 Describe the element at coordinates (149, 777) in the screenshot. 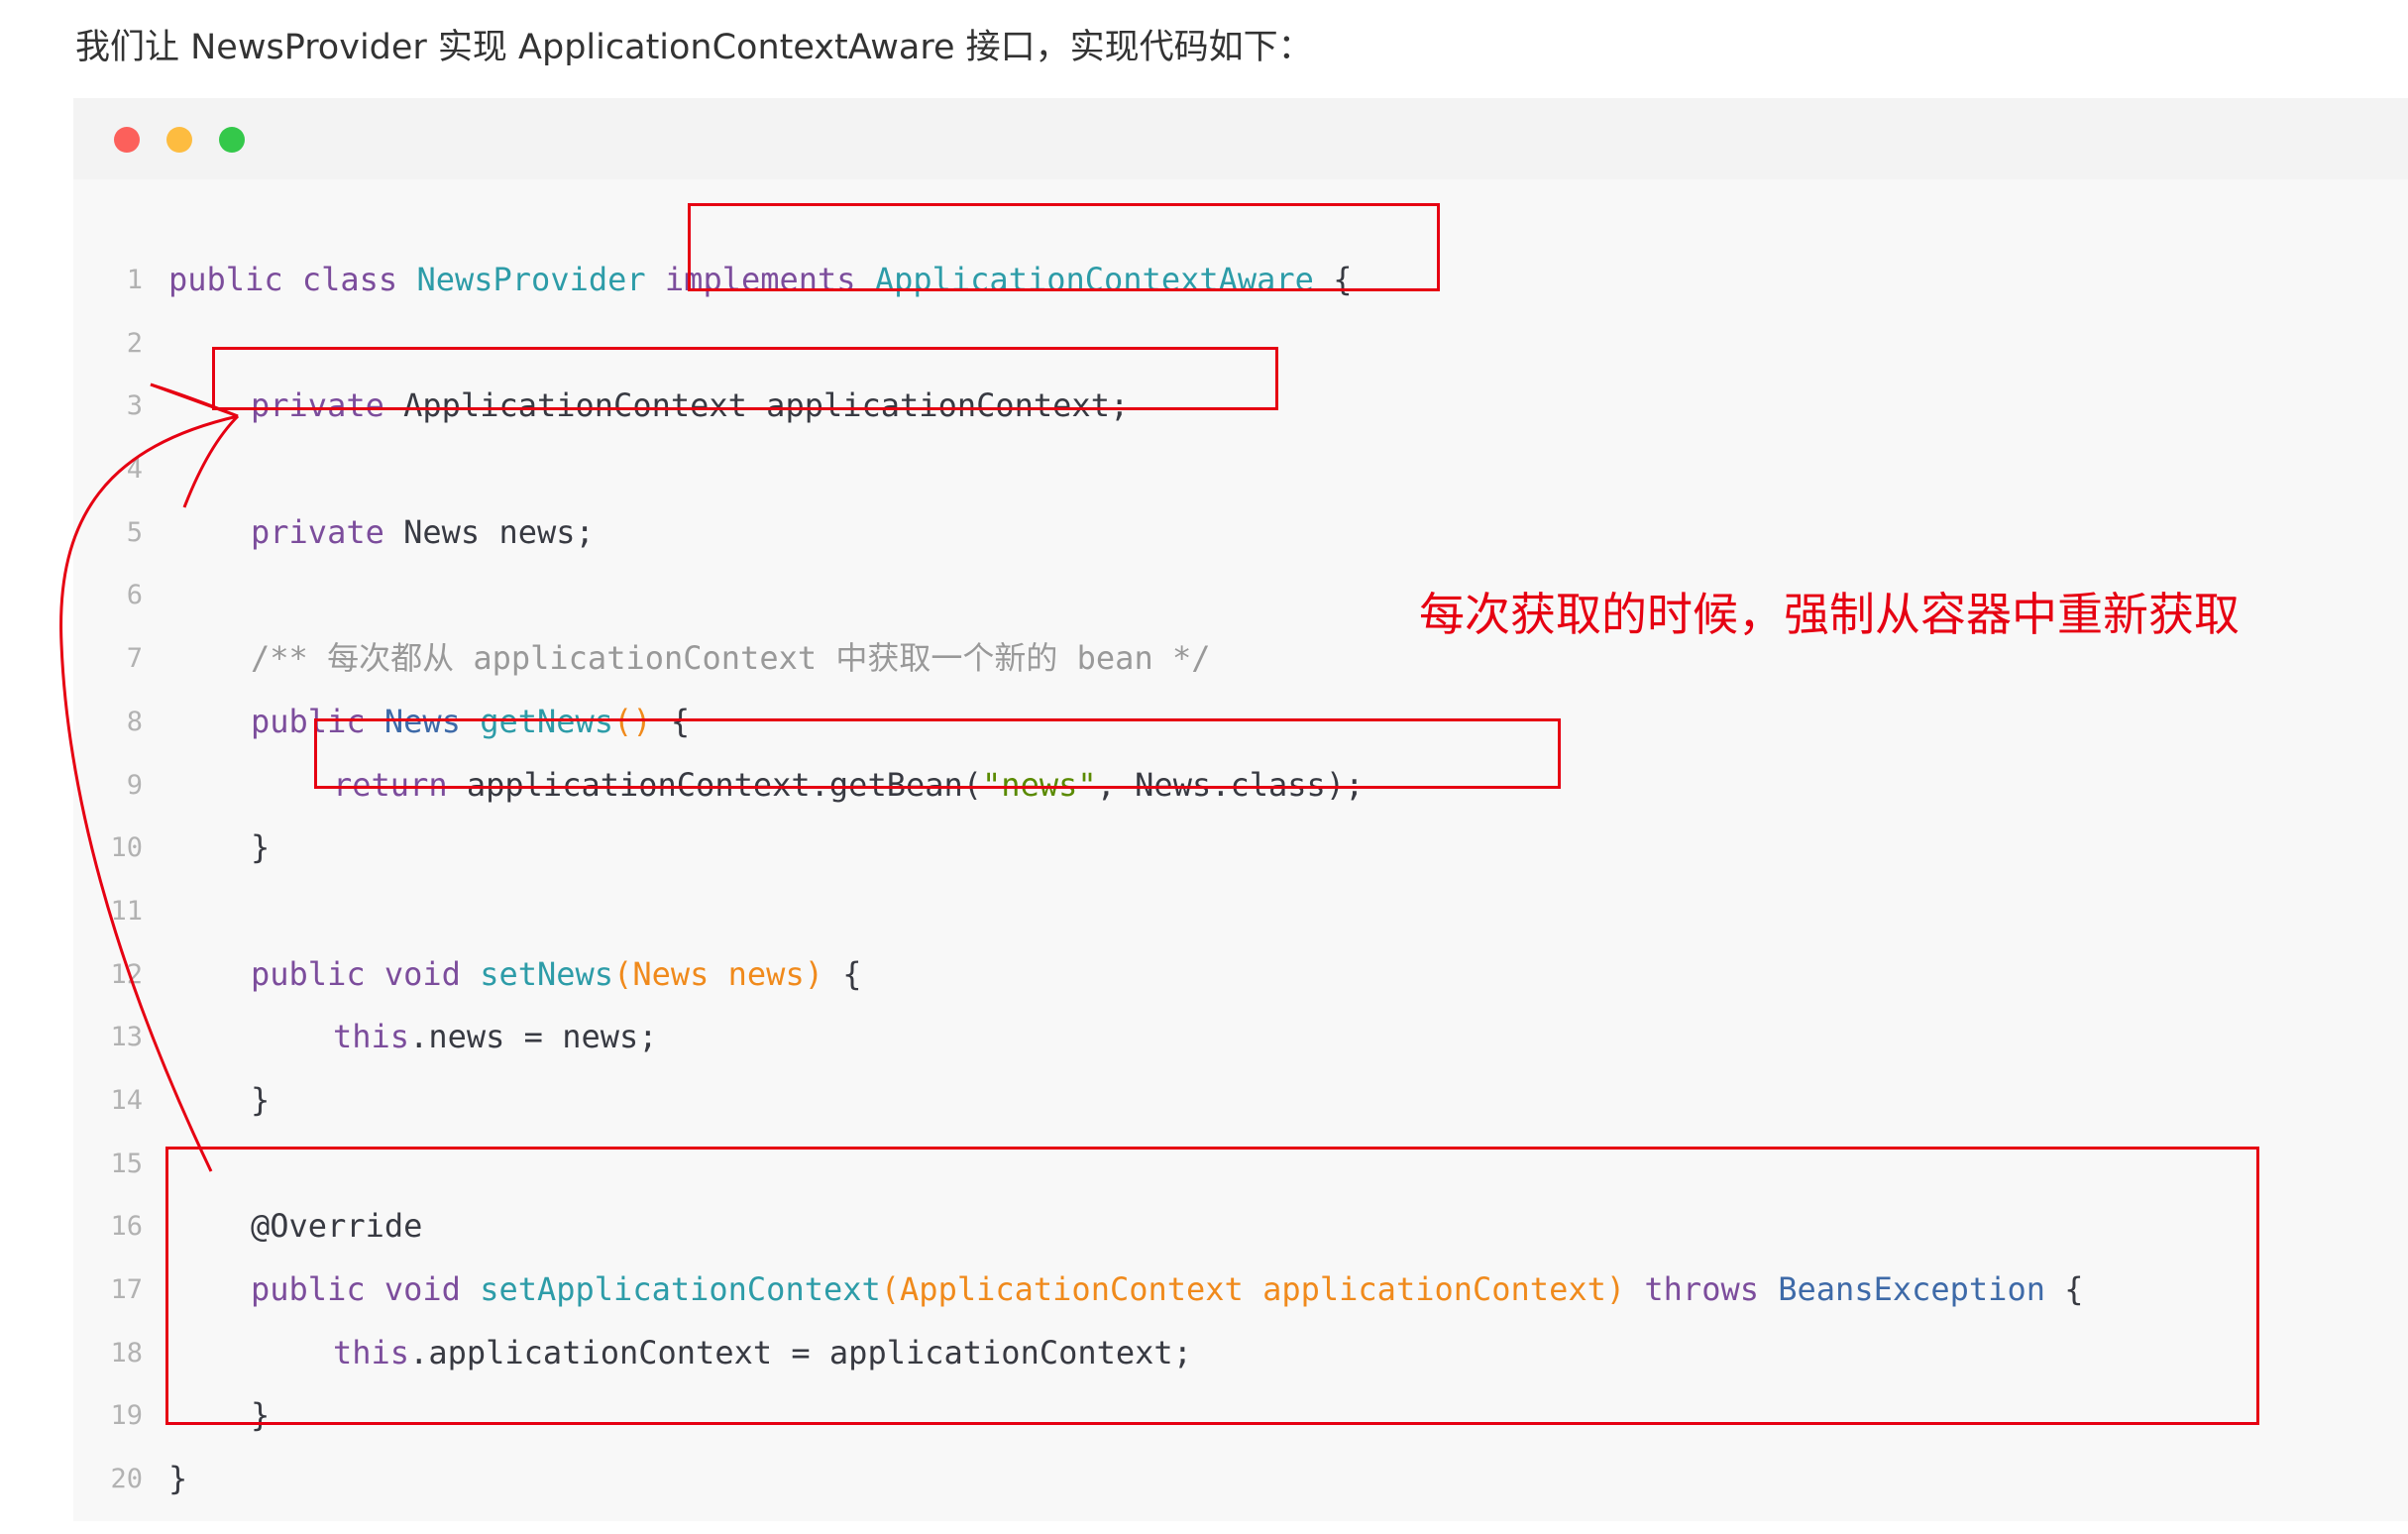

I see `curved-arrow-icon` at that location.